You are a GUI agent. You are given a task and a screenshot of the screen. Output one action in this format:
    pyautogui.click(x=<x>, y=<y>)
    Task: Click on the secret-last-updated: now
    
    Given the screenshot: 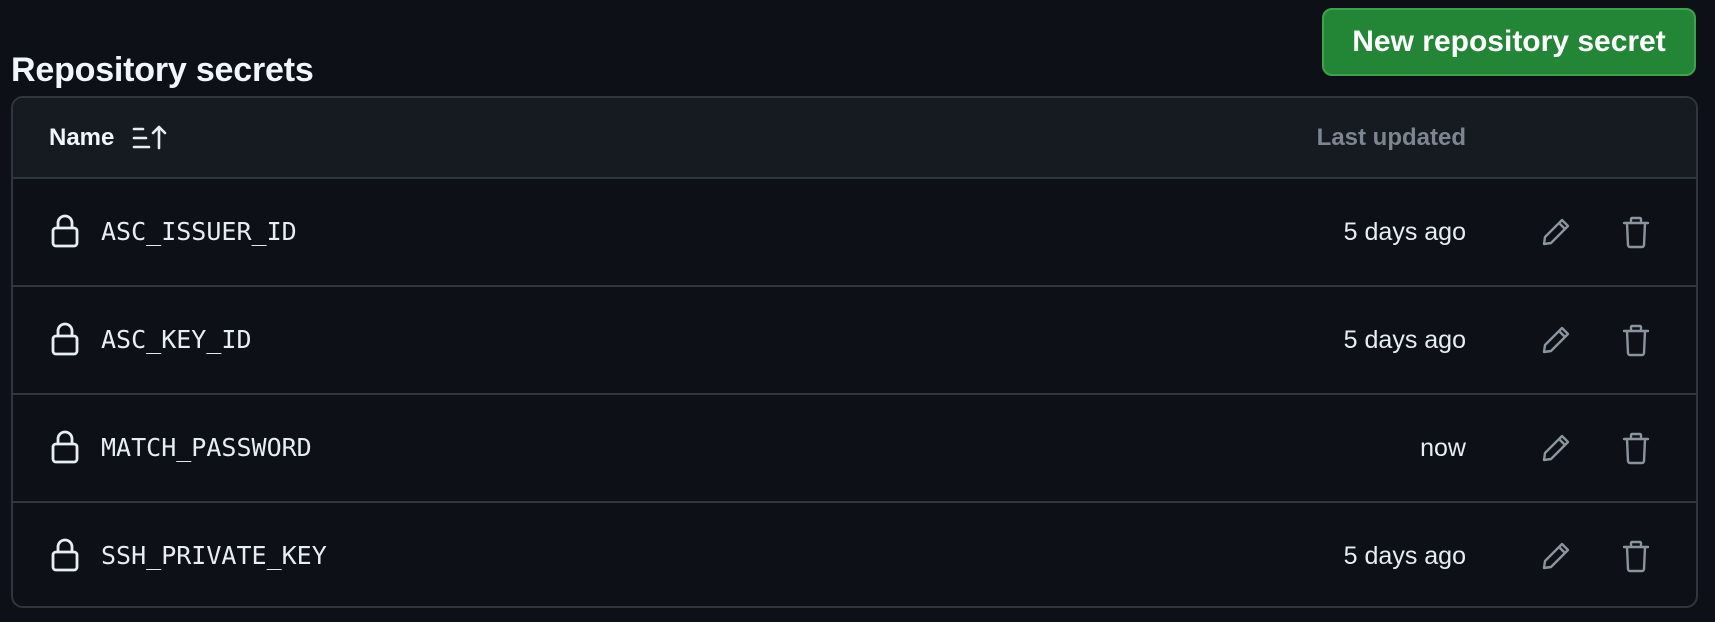 What is the action you would take?
    pyautogui.click(x=1443, y=448)
    